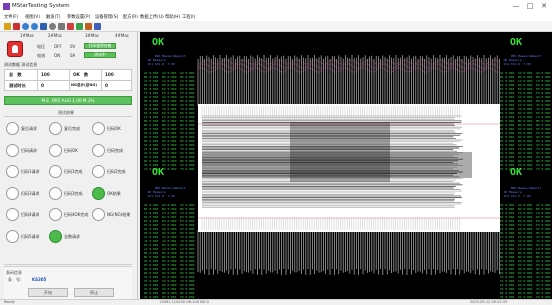  I want to click on stop-button: 停止, so click(94, 292).